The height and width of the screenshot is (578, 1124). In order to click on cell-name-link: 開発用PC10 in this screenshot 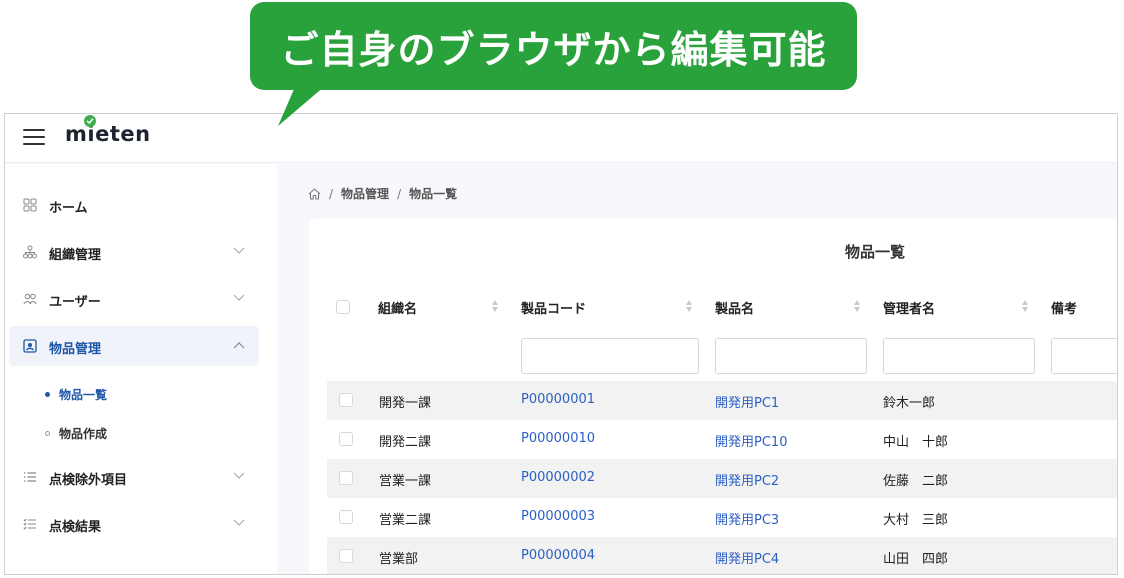, I will do `click(751, 440)`.